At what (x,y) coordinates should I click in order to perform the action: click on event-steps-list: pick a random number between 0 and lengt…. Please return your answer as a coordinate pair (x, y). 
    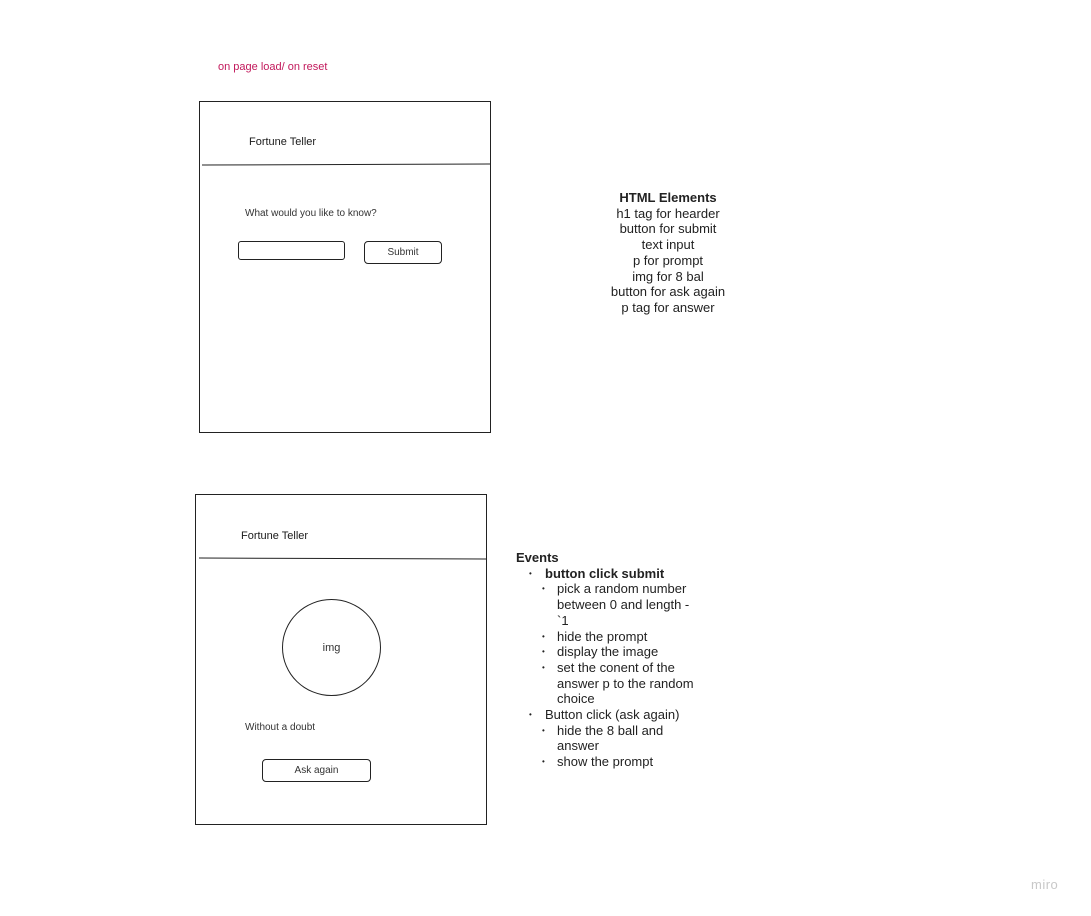
    Looking at the image, I should click on (631, 644).